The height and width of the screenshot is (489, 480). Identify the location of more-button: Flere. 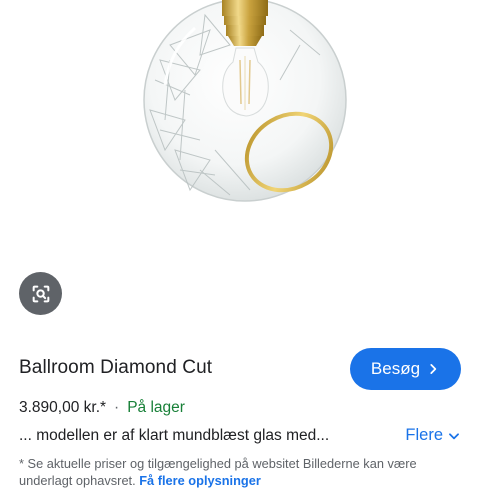
(433, 435).